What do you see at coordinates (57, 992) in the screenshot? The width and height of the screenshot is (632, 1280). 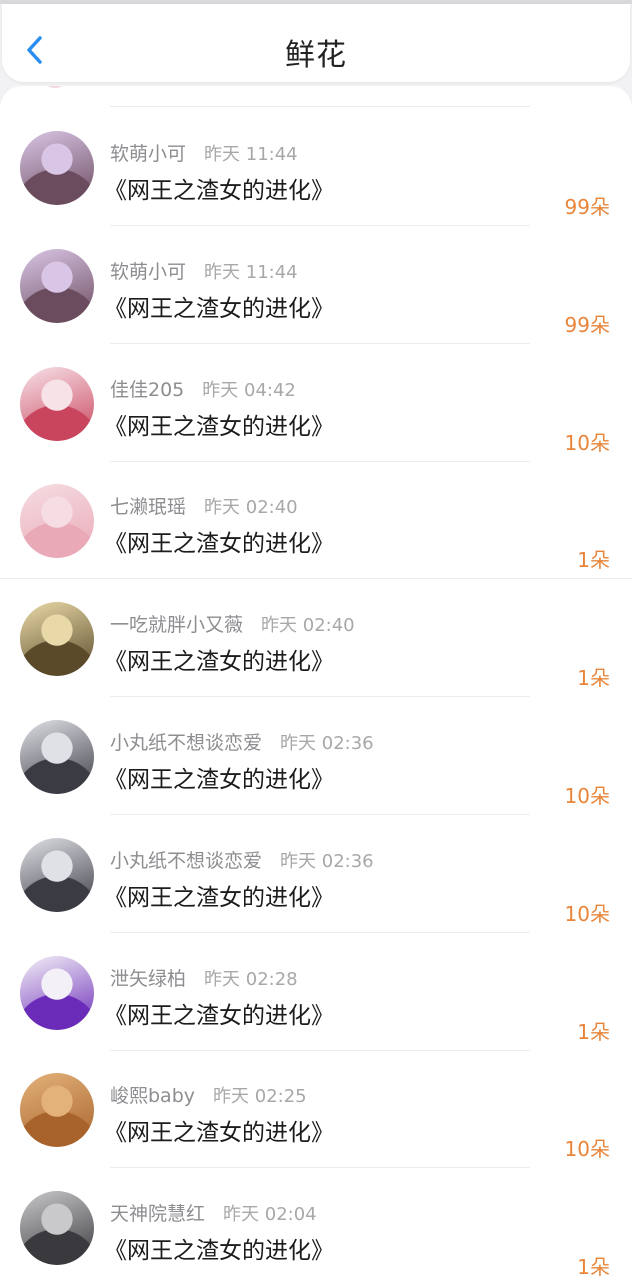 I see `purple-chibi-avatar` at bounding box center [57, 992].